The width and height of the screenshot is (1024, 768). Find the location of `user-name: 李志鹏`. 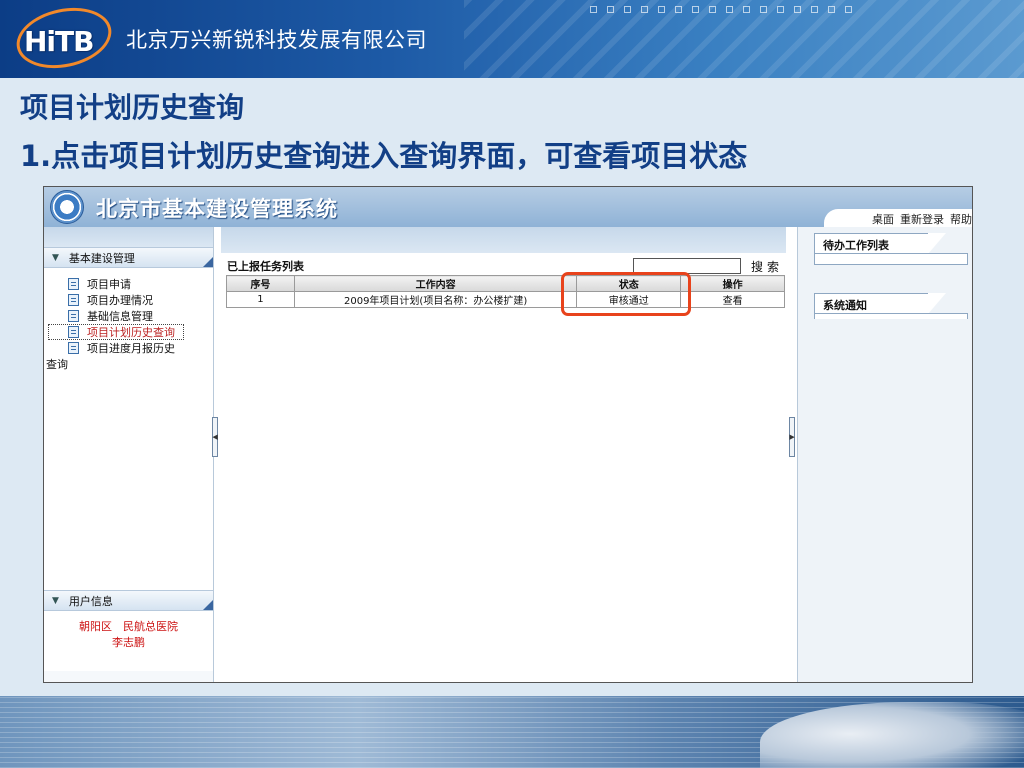

user-name: 李志鹏 is located at coordinates (128, 642).